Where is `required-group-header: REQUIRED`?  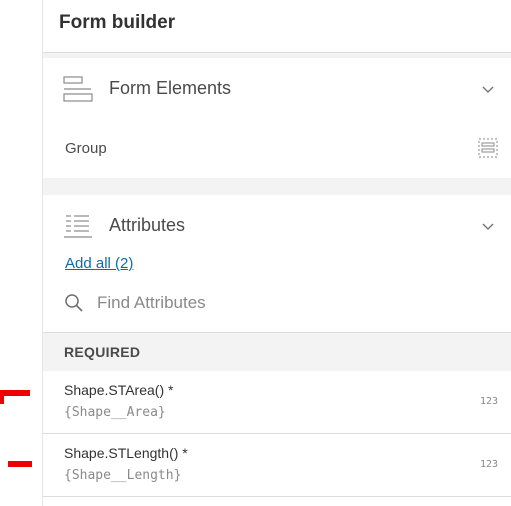
required-group-header: REQUIRED is located at coordinates (277, 352).